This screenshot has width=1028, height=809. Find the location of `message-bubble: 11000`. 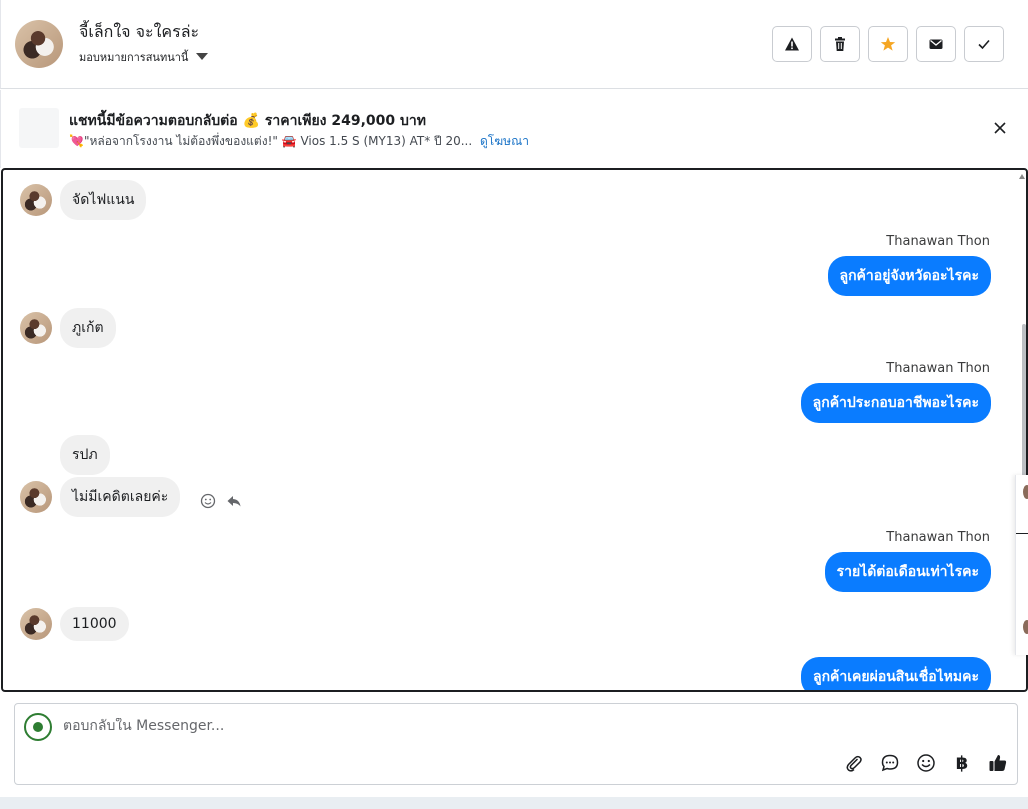

message-bubble: 11000 is located at coordinates (94, 624).